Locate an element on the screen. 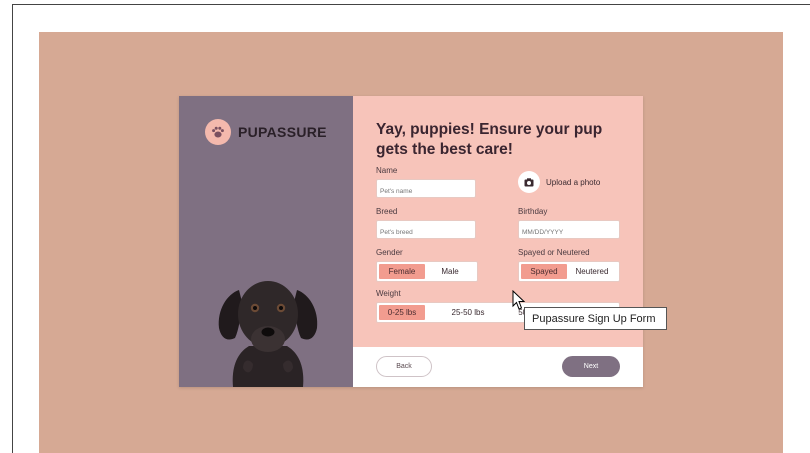 Image resolution: width=810 pixels, height=453 pixels. neutered-option: Neutered is located at coordinates (592, 271).